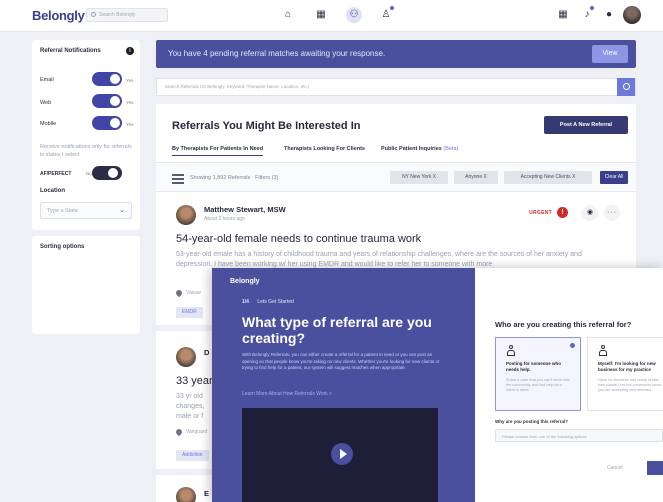 The width and height of the screenshot is (663, 502). What do you see at coordinates (130, 51) in the screenshot?
I see `info-icon: i` at bounding box center [130, 51].